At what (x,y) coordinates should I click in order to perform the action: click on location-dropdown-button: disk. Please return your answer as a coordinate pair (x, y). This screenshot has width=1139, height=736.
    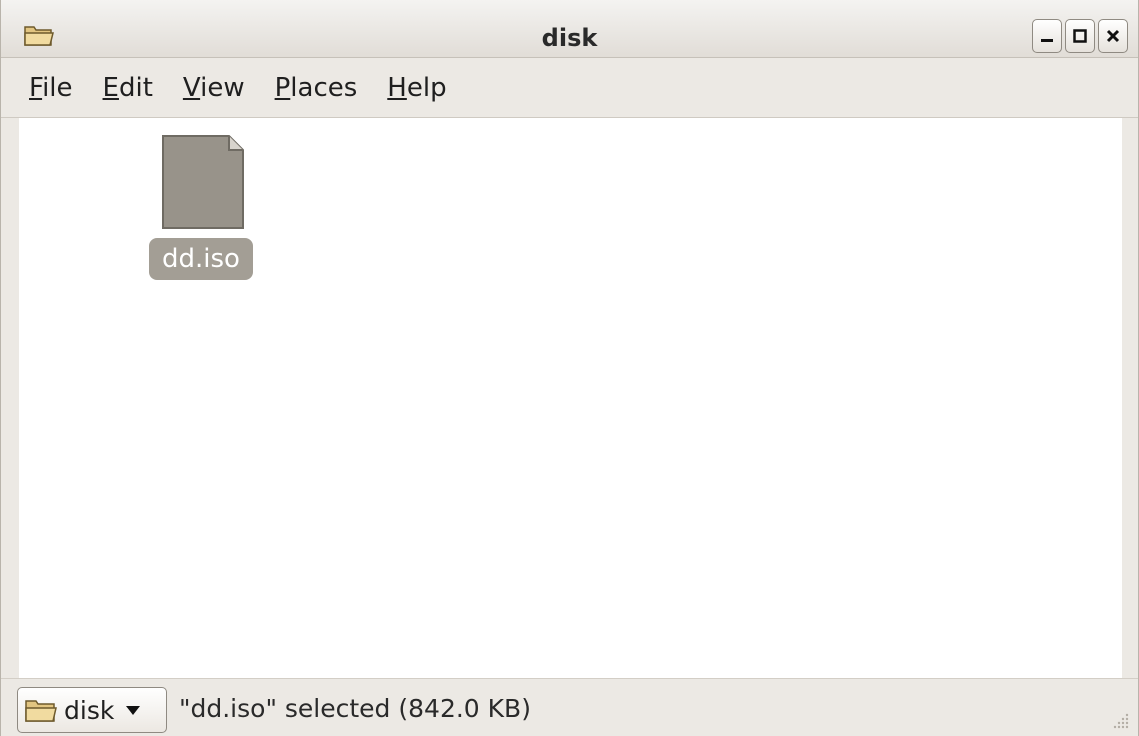
    Looking at the image, I should click on (92, 710).